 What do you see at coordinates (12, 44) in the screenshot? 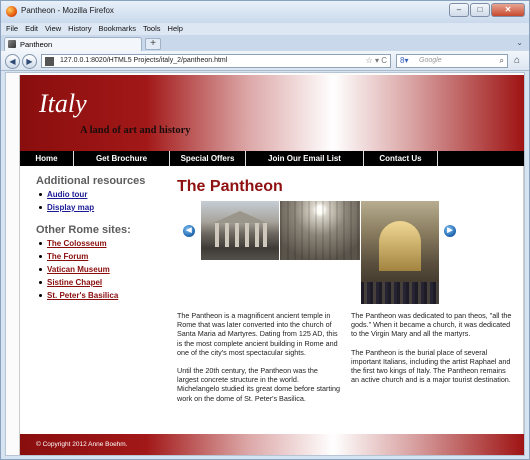
I see `page-icon` at bounding box center [12, 44].